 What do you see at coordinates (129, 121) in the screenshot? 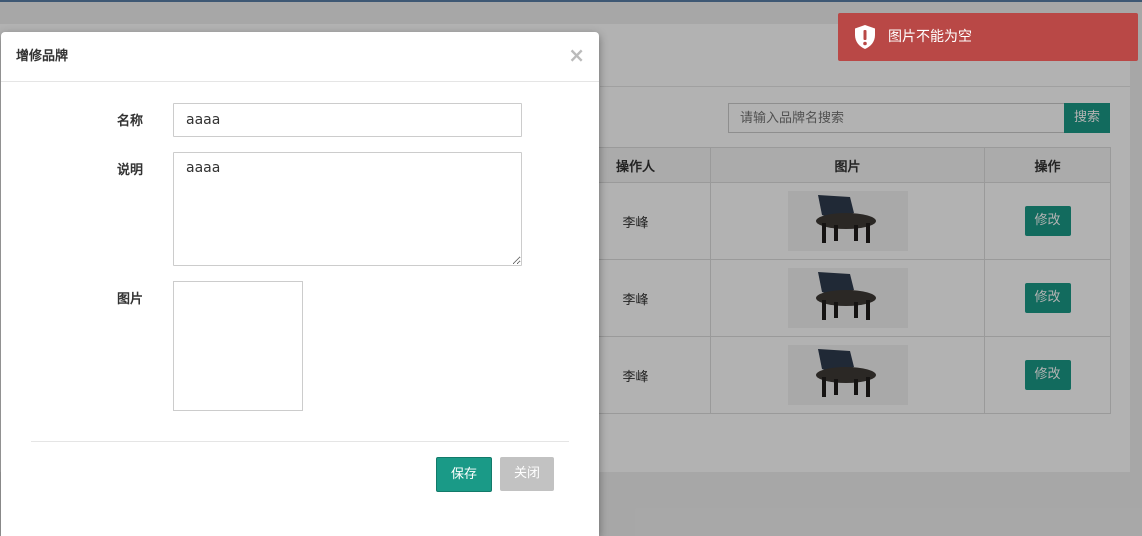
I see `name-label: 名称` at bounding box center [129, 121].